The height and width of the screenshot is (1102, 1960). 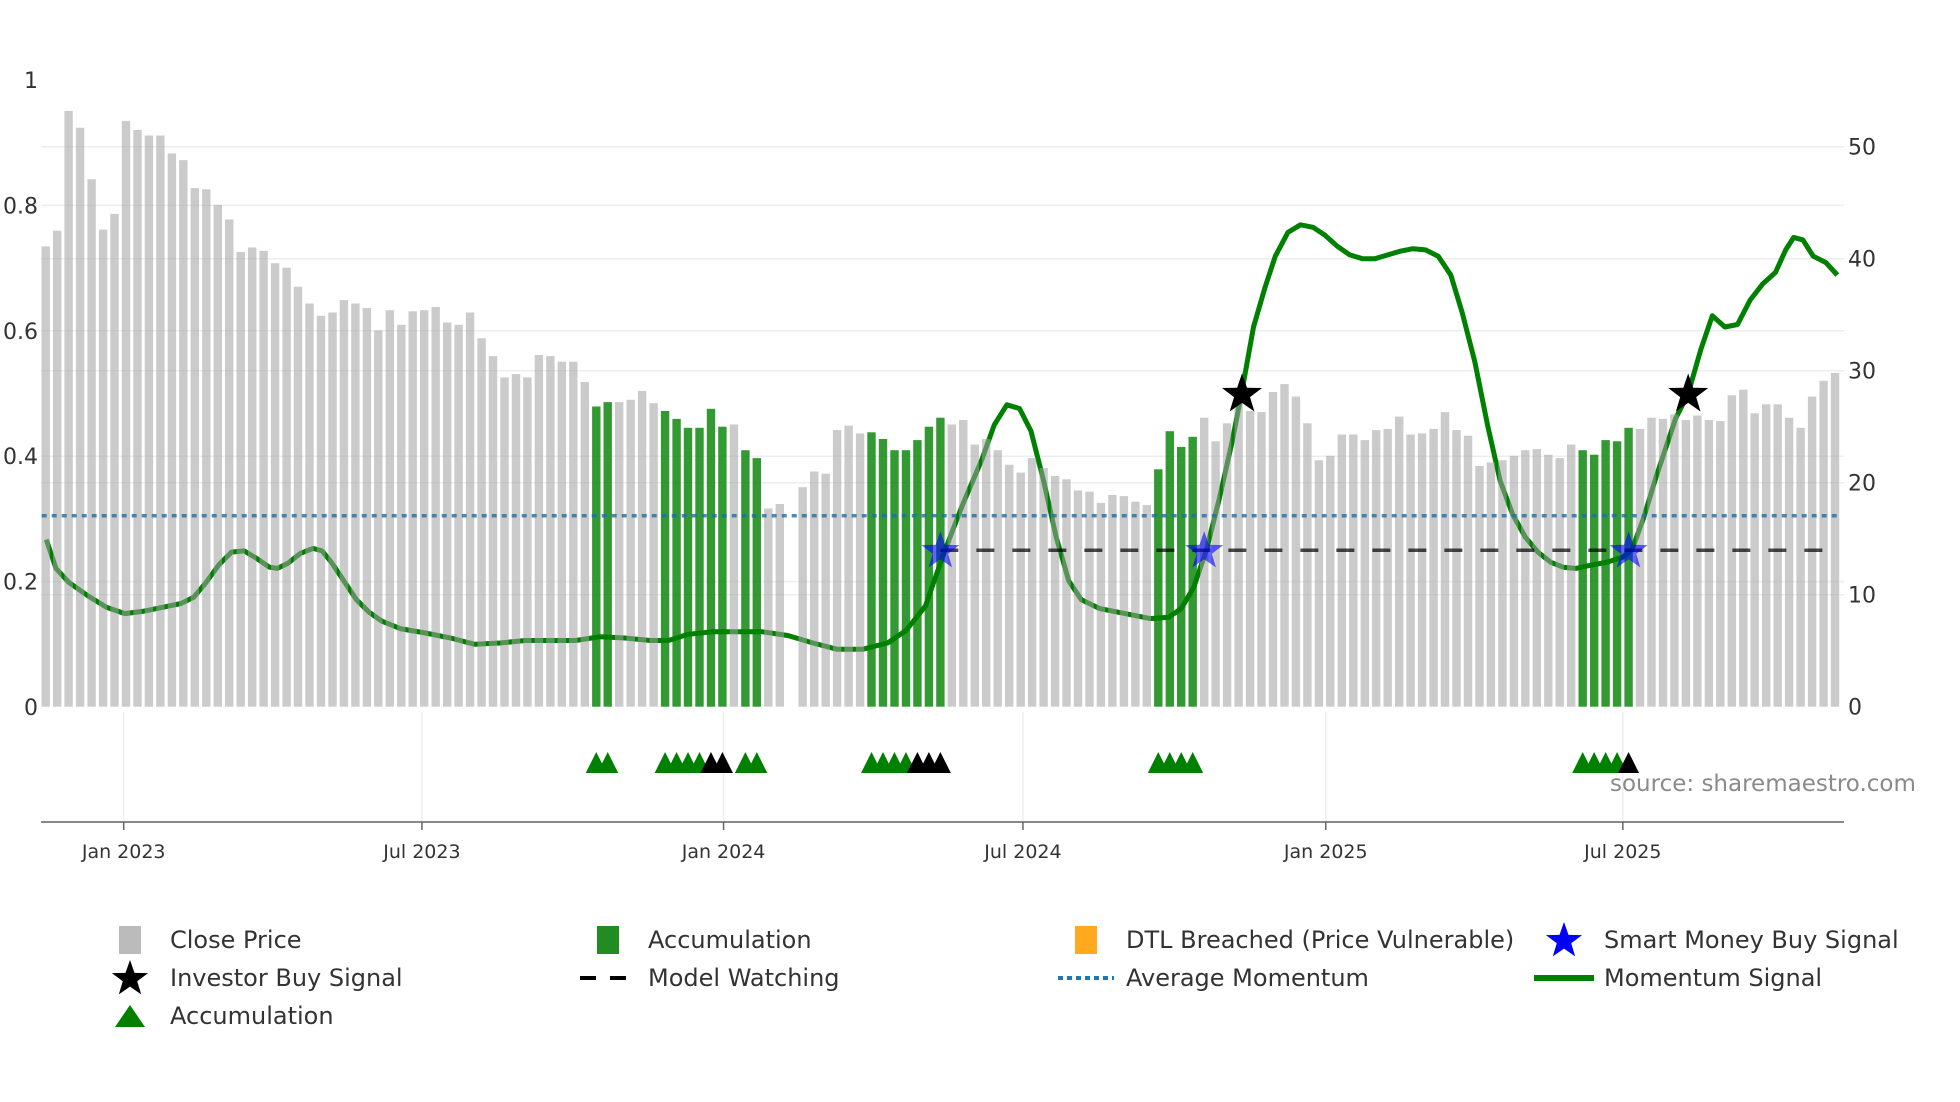 What do you see at coordinates (1763, 784) in the screenshot?
I see `source-credit: source: sharemaestro.com` at bounding box center [1763, 784].